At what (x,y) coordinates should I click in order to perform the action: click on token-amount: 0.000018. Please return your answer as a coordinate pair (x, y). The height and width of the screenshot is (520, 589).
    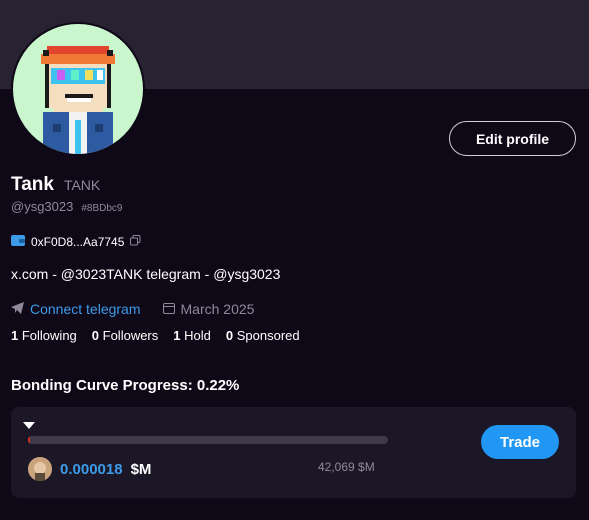
    Looking at the image, I should click on (91, 469).